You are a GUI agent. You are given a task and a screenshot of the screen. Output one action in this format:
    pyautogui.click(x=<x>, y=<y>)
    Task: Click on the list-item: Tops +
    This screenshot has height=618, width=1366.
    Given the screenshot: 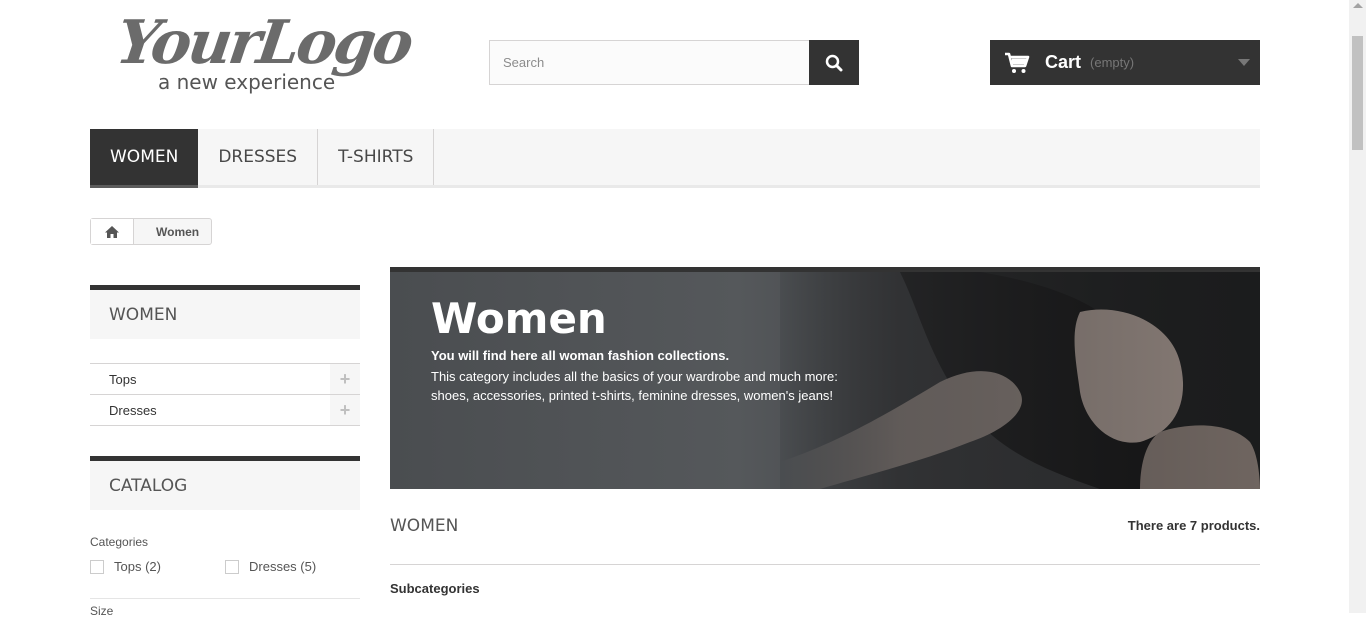 What is the action you would take?
    pyautogui.click(x=225, y=379)
    